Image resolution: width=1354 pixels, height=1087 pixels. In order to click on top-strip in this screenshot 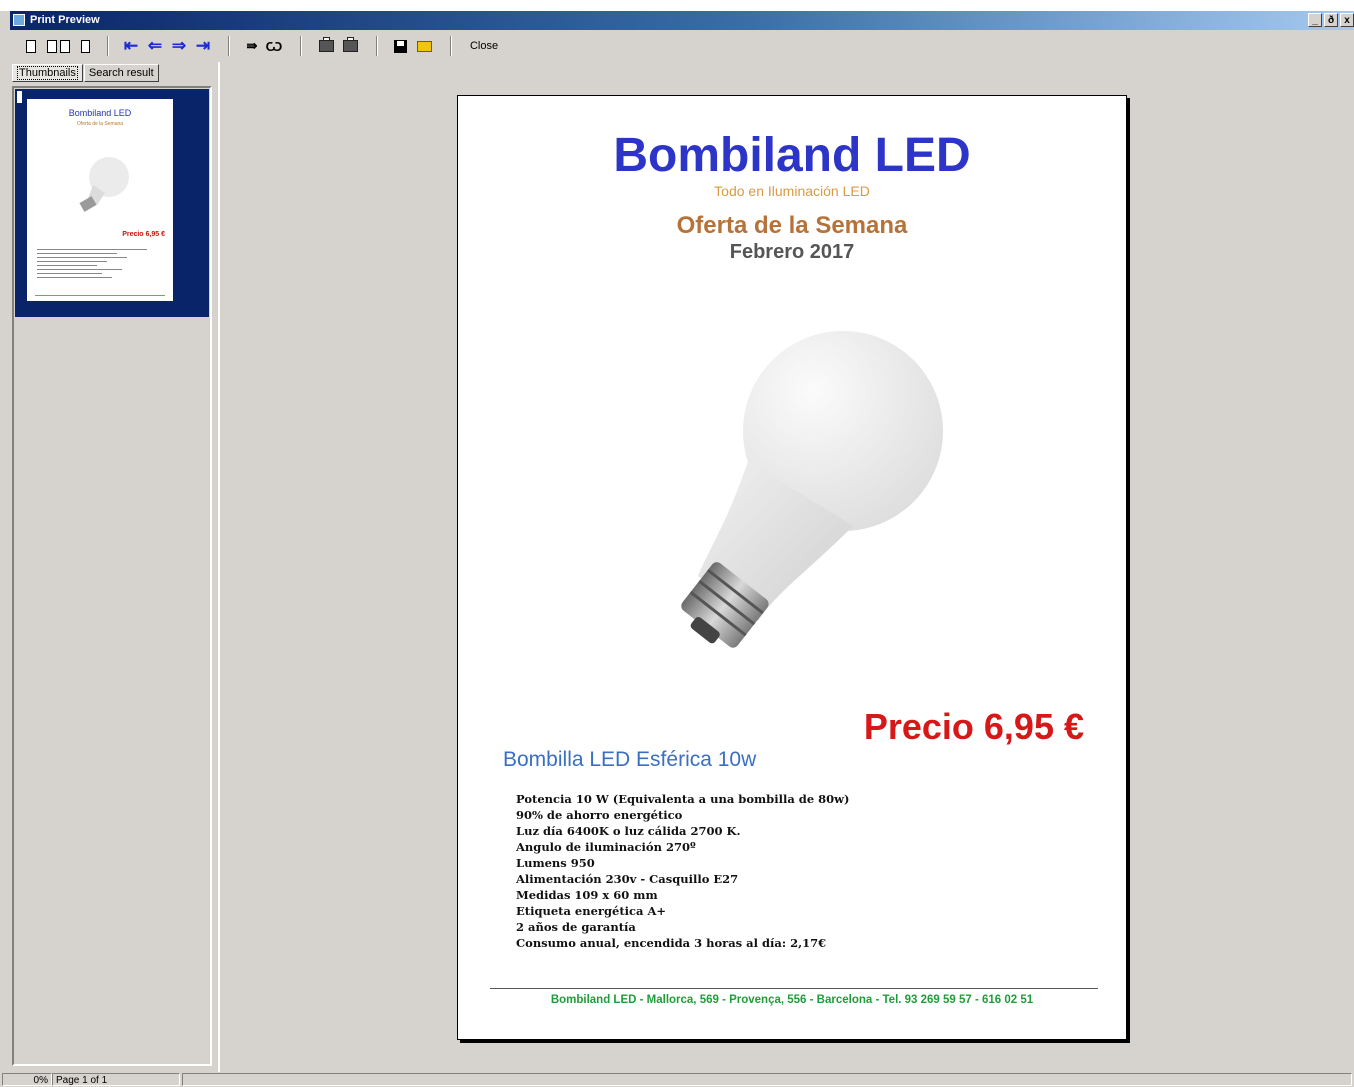, I will do `click(677, 5)`.